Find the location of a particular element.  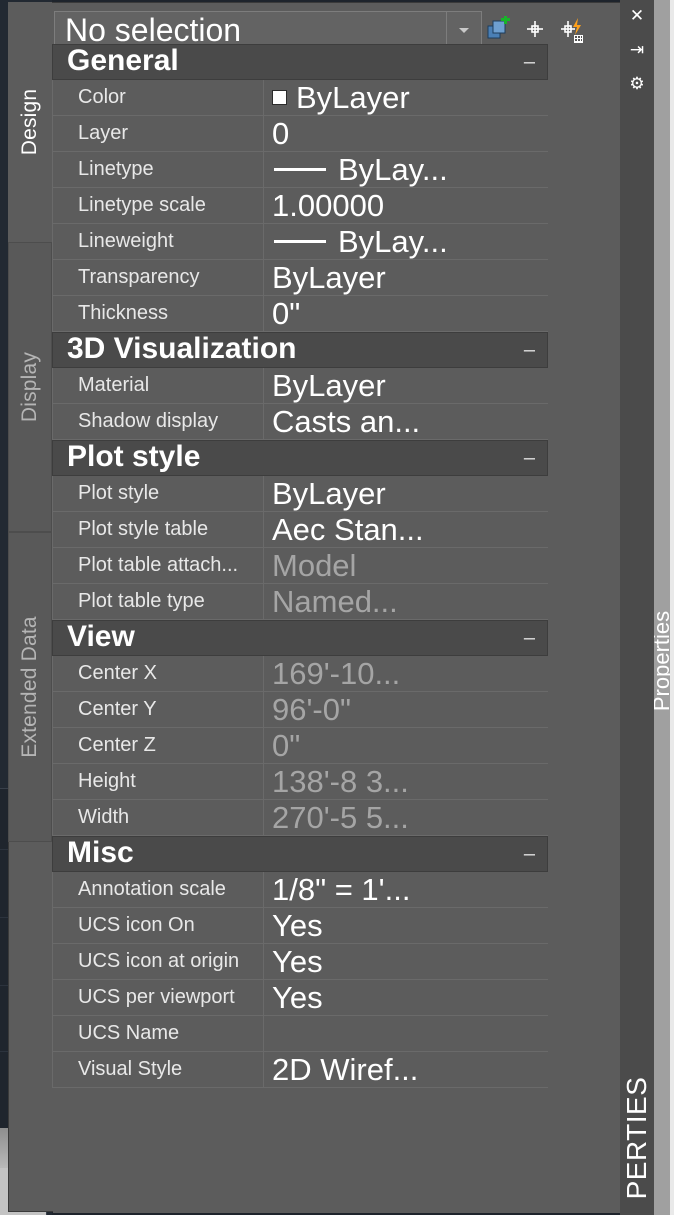

property-value-cell is located at coordinates (406, 1033).